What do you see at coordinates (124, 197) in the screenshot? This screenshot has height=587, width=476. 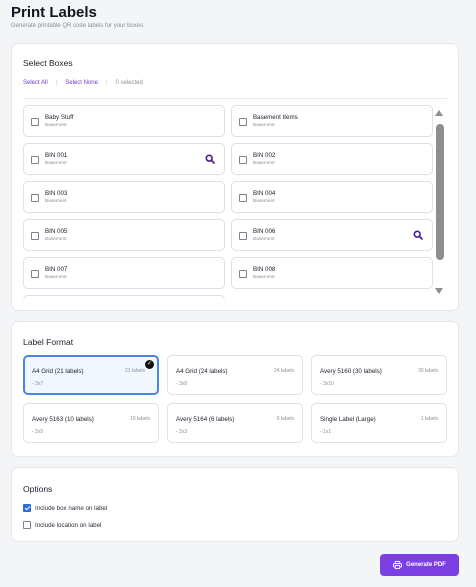 I see `box-item: BIN 003 Basement` at bounding box center [124, 197].